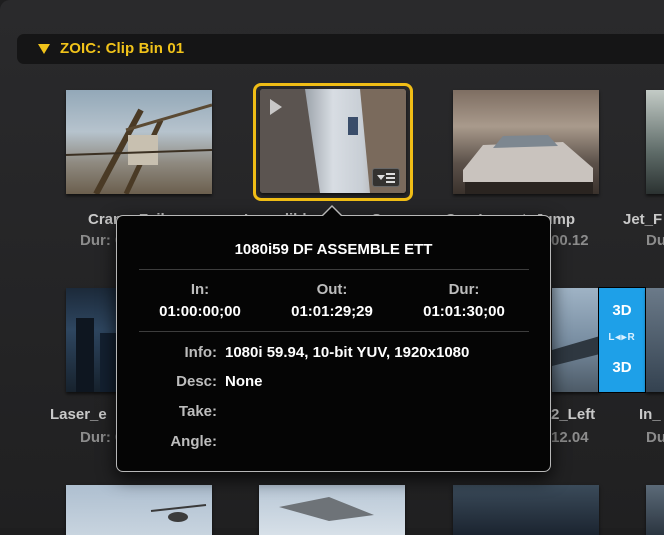  I want to click on out-label: Out:, so click(332, 289).